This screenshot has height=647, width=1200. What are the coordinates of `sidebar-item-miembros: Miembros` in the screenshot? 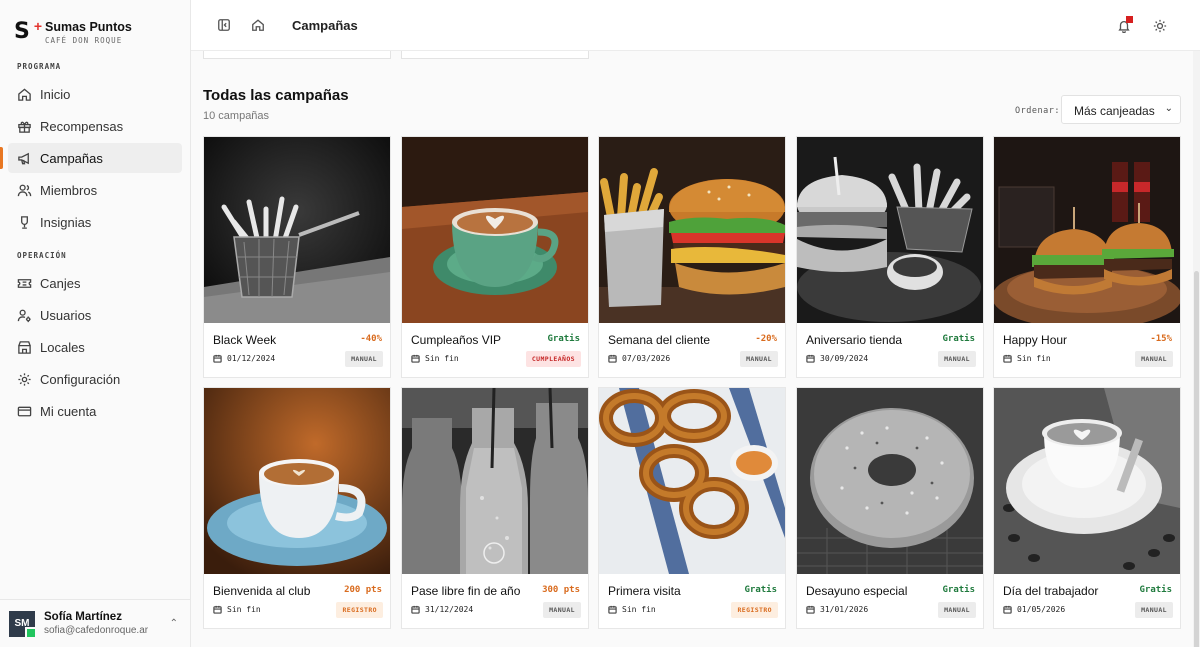 It's located at (95, 190).